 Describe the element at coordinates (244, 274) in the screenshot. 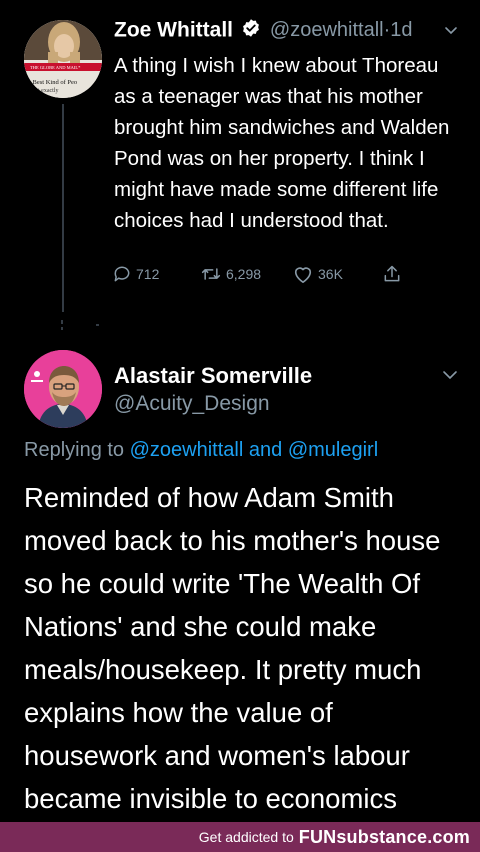

I see `retweet-count: 6,298` at that location.